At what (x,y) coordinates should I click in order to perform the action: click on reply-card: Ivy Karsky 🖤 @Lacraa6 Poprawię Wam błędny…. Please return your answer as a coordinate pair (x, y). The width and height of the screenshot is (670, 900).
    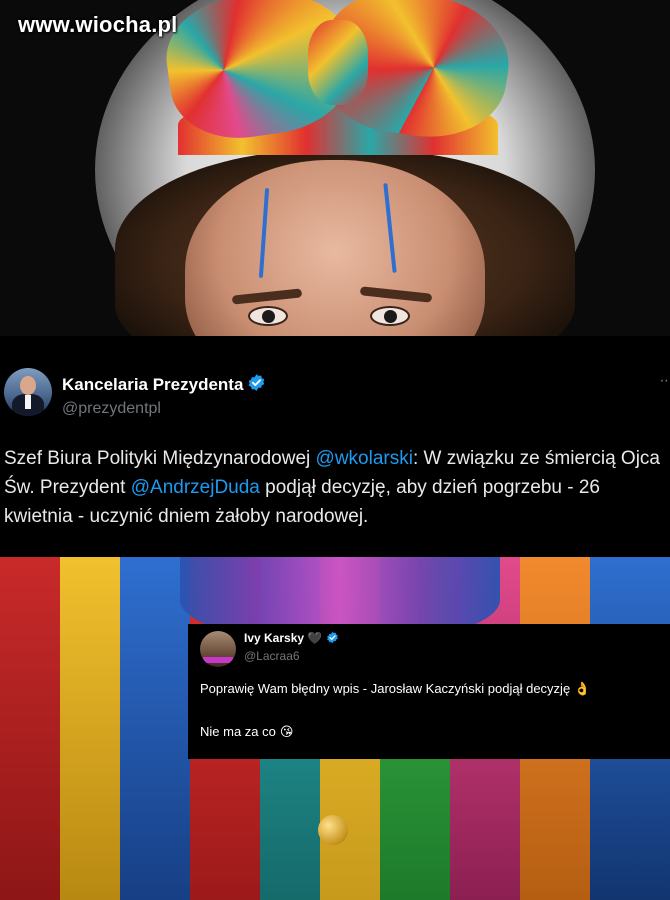
    Looking at the image, I should click on (429, 691).